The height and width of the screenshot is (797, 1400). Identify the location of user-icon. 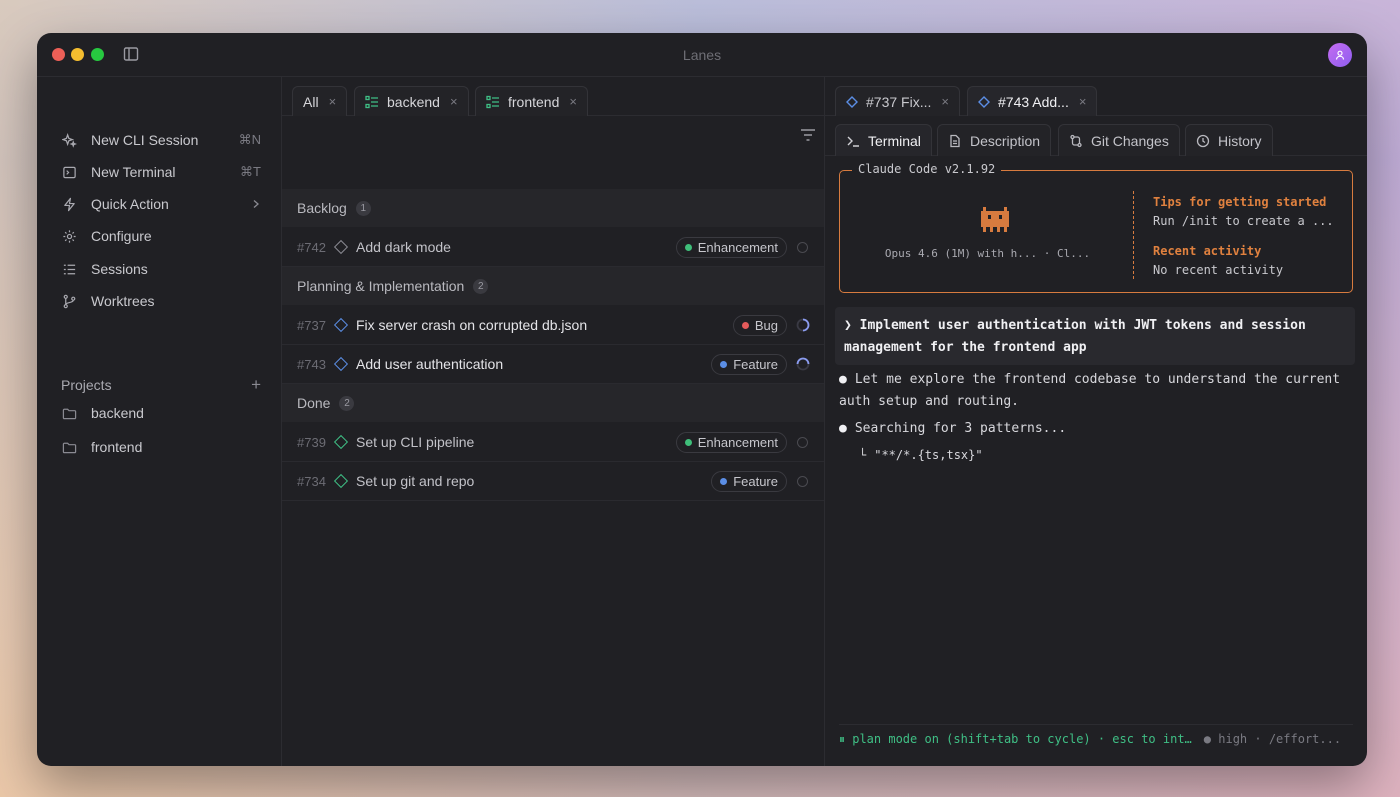
(1340, 55).